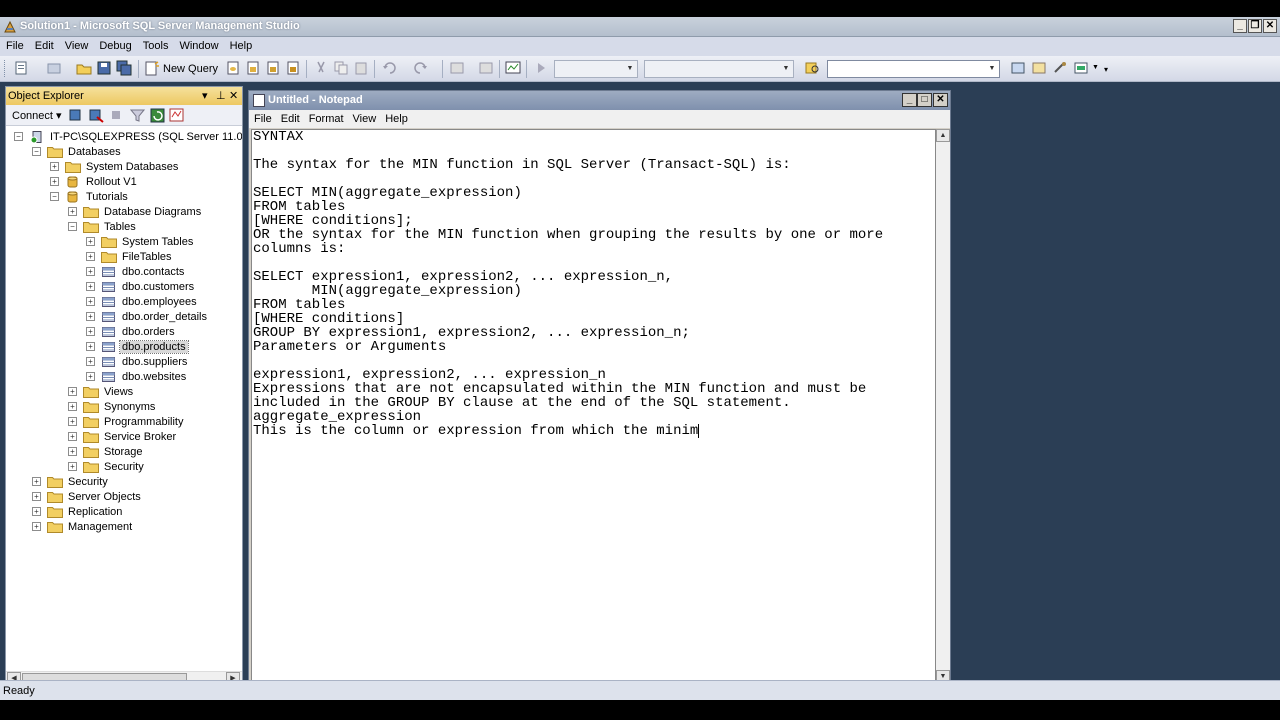  Describe the element at coordinates (486, 68) in the screenshot. I see `navigate-forward-icon` at that location.